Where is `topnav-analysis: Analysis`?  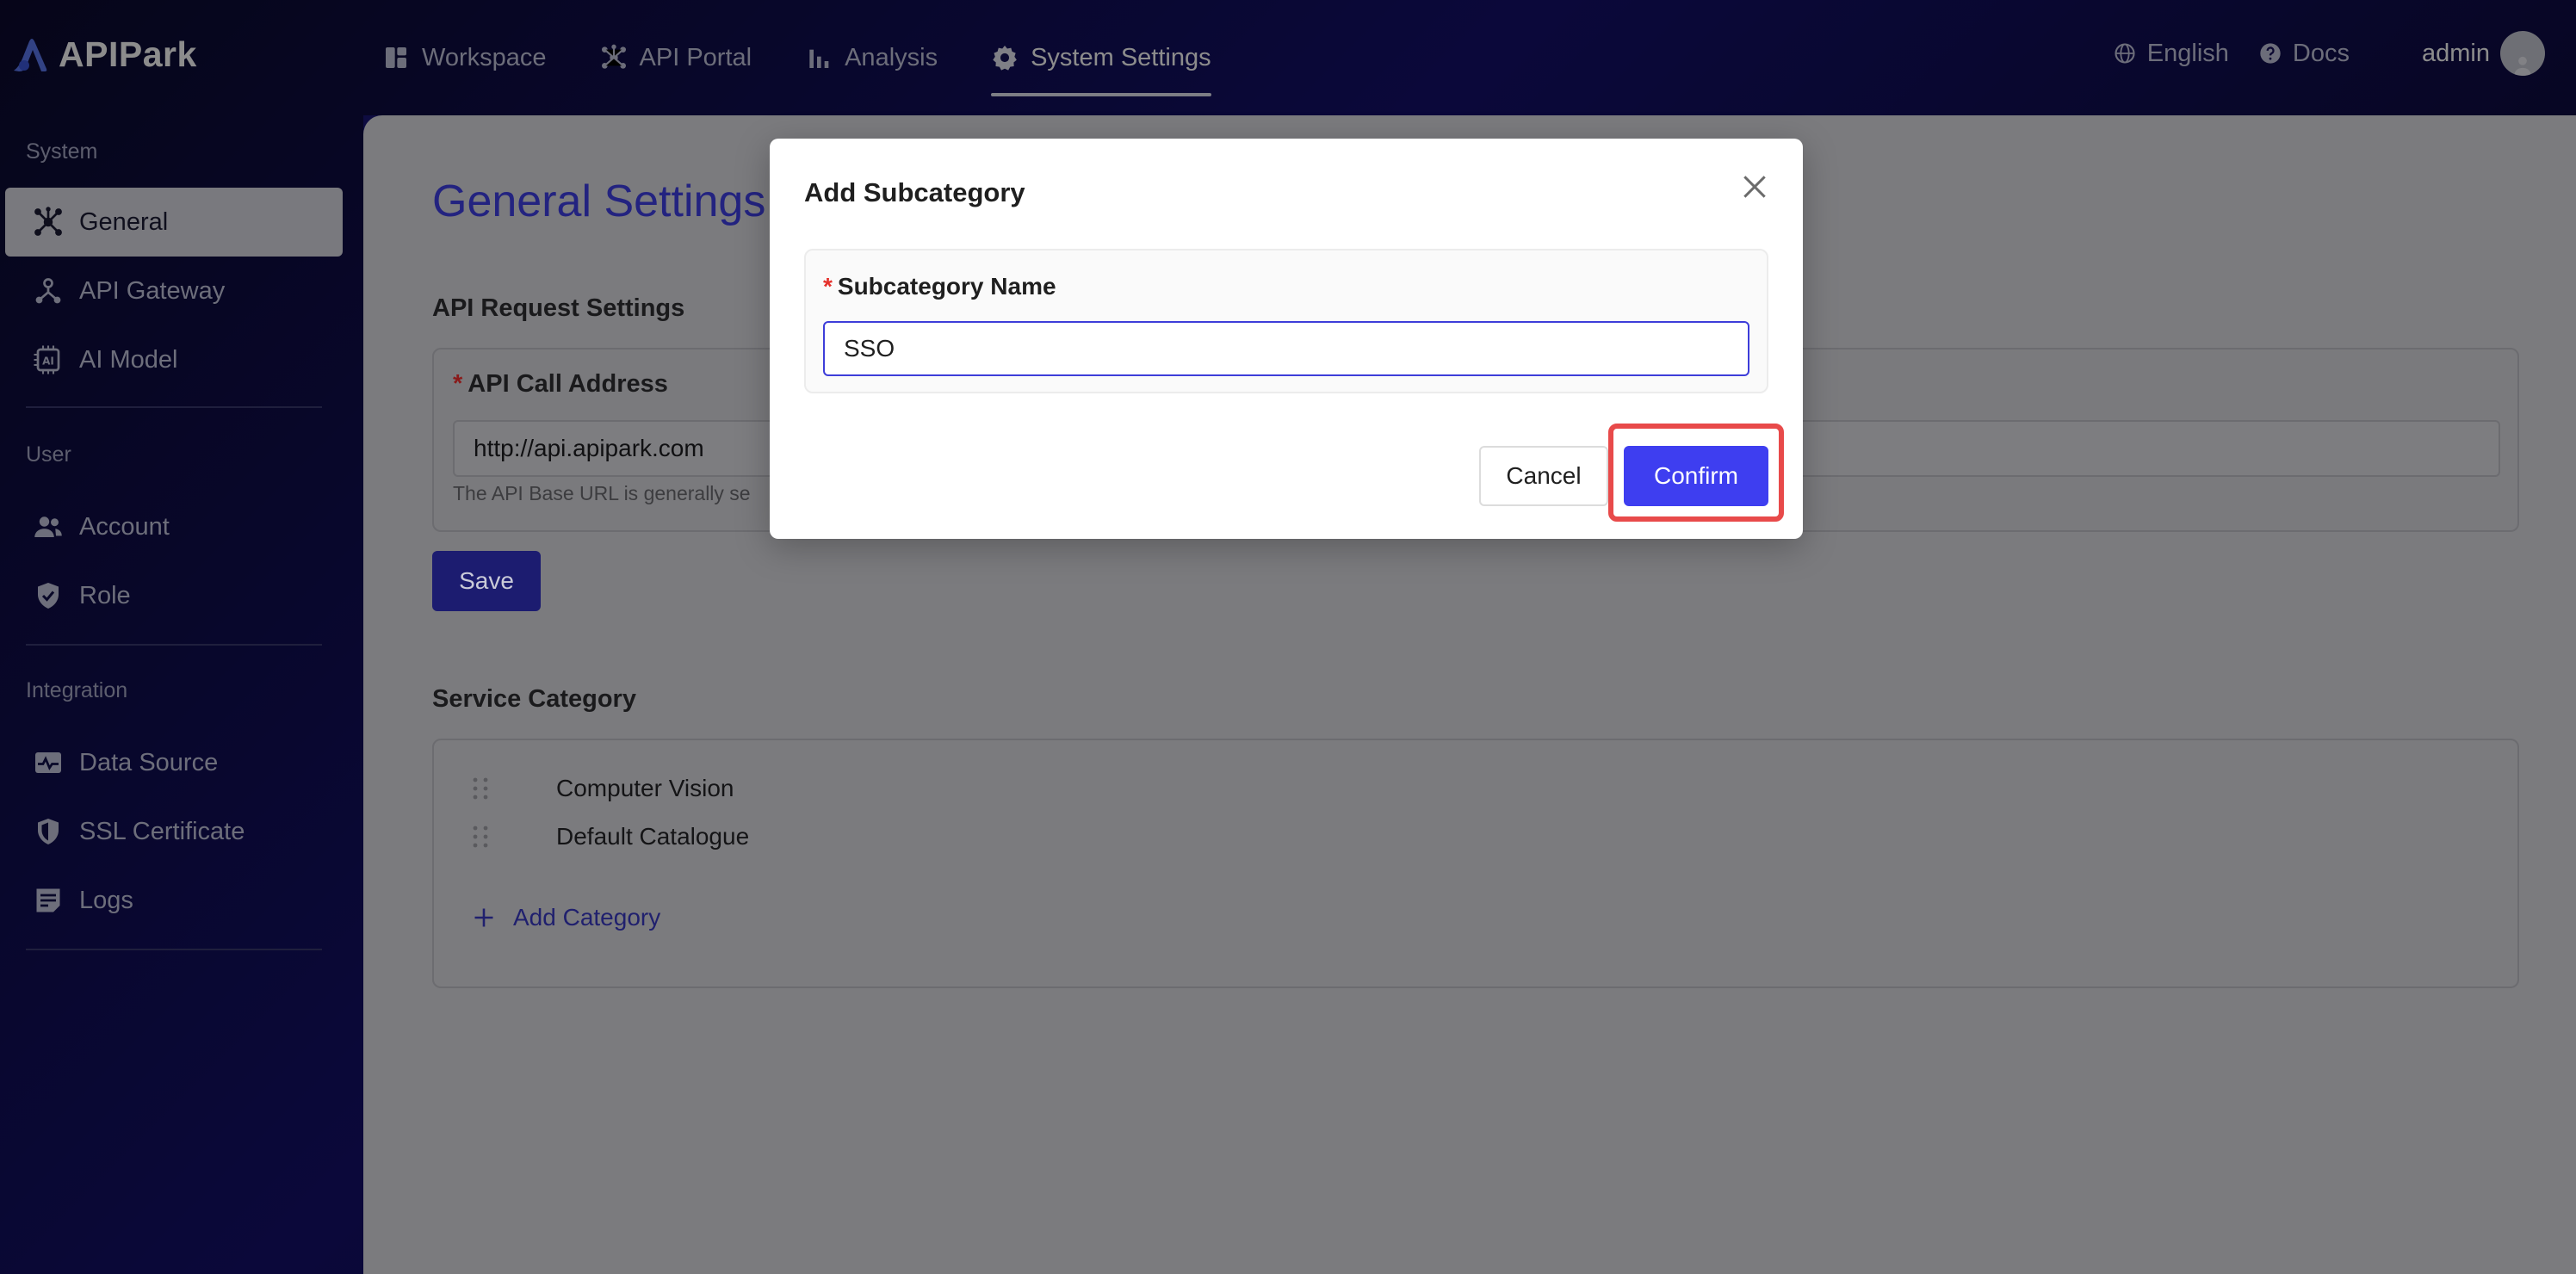
topnav-analysis: Analysis is located at coordinates (872, 57).